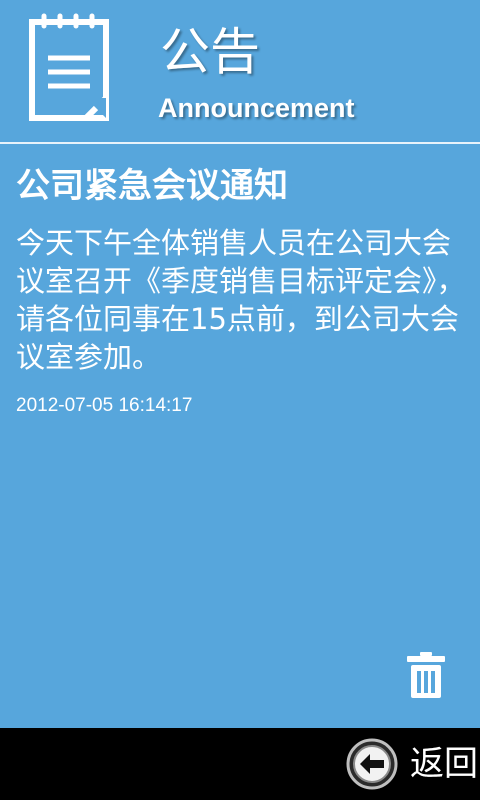 The width and height of the screenshot is (480, 800). Describe the element at coordinates (372, 764) in the screenshot. I see `back-arrow-icon` at that location.